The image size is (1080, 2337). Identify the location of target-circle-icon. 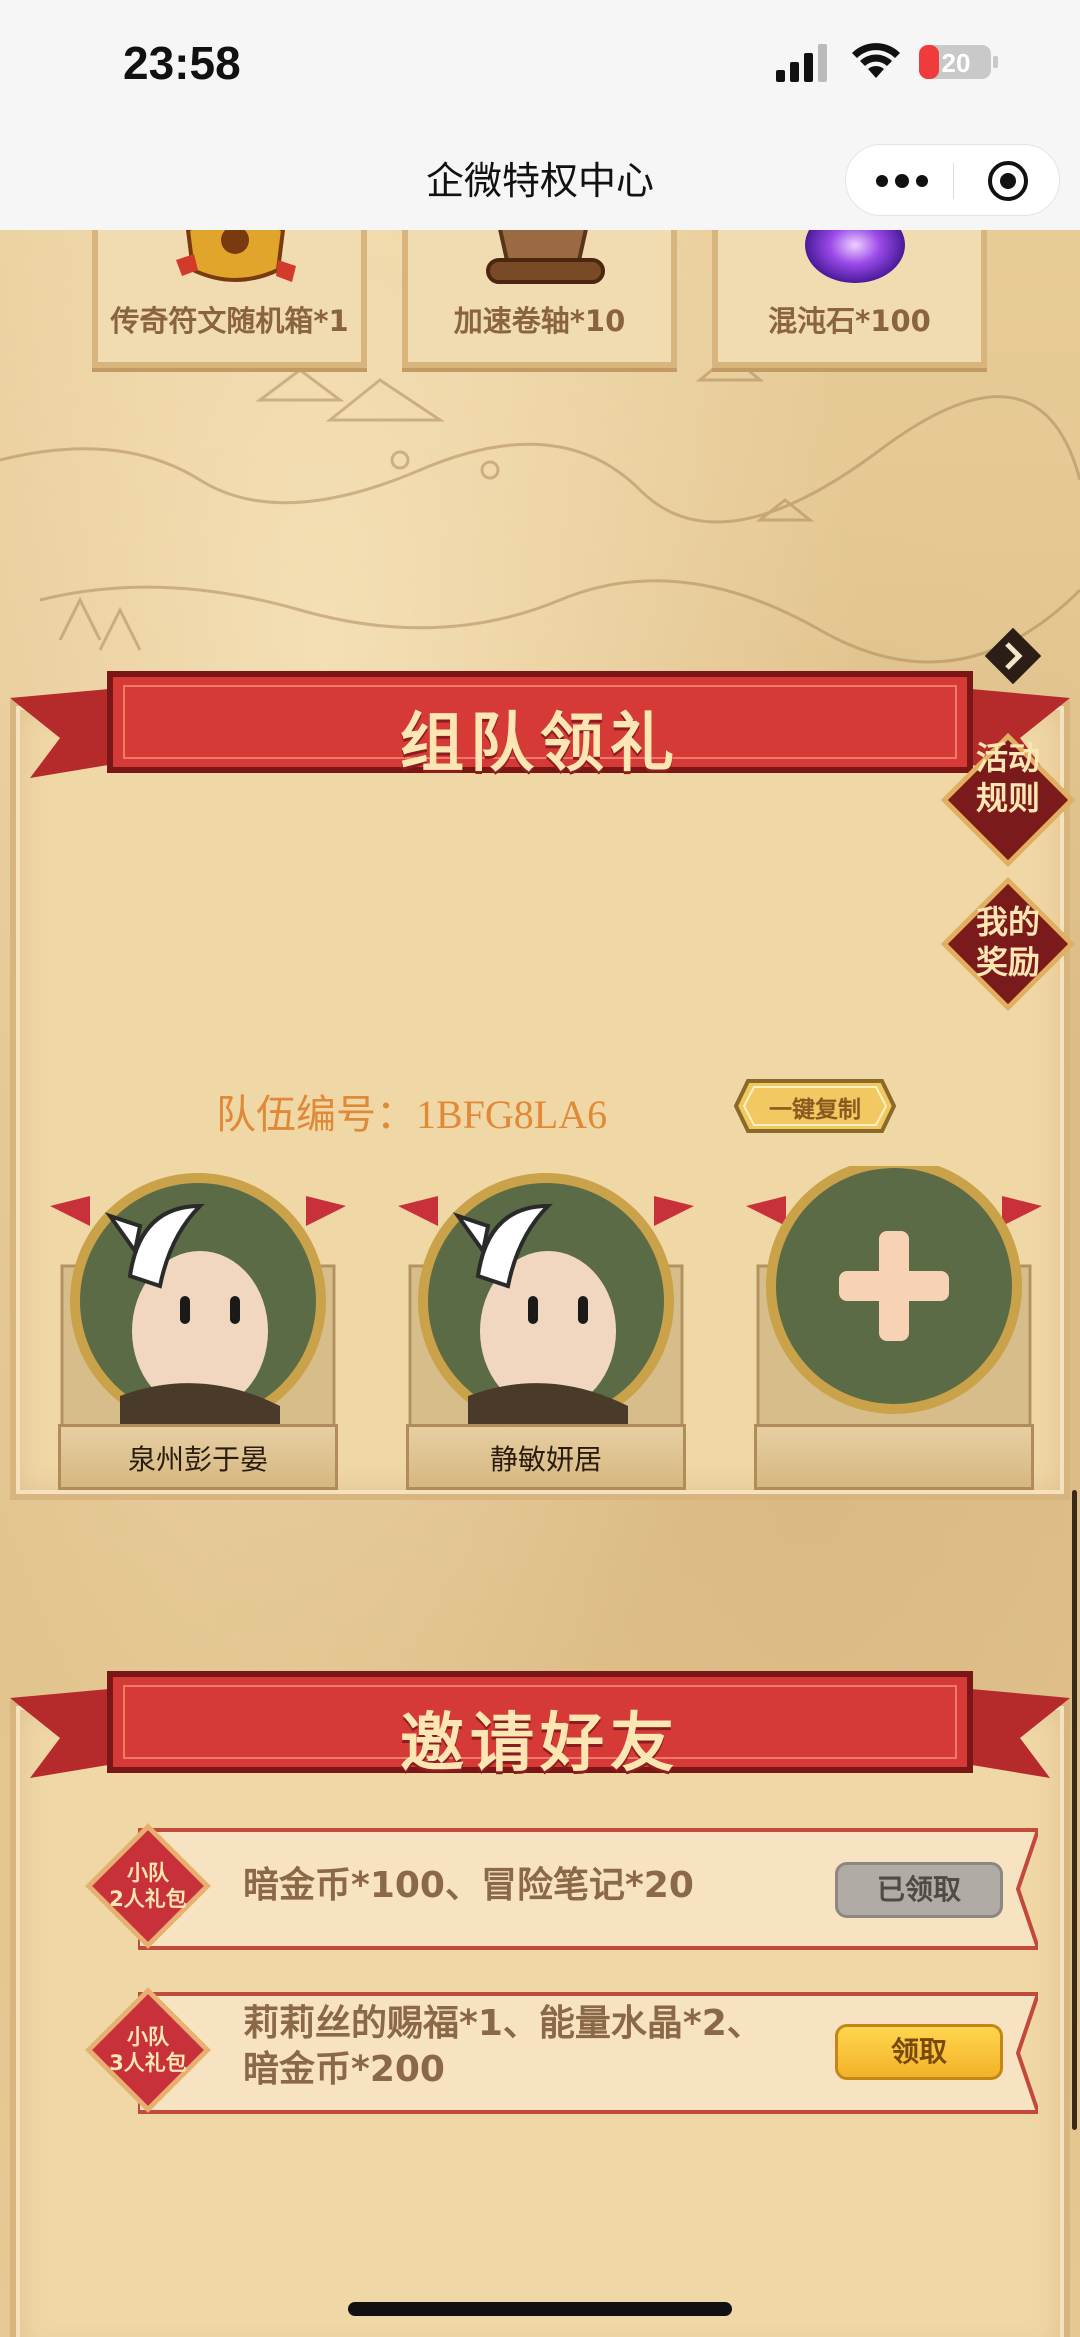
(1008, 181).